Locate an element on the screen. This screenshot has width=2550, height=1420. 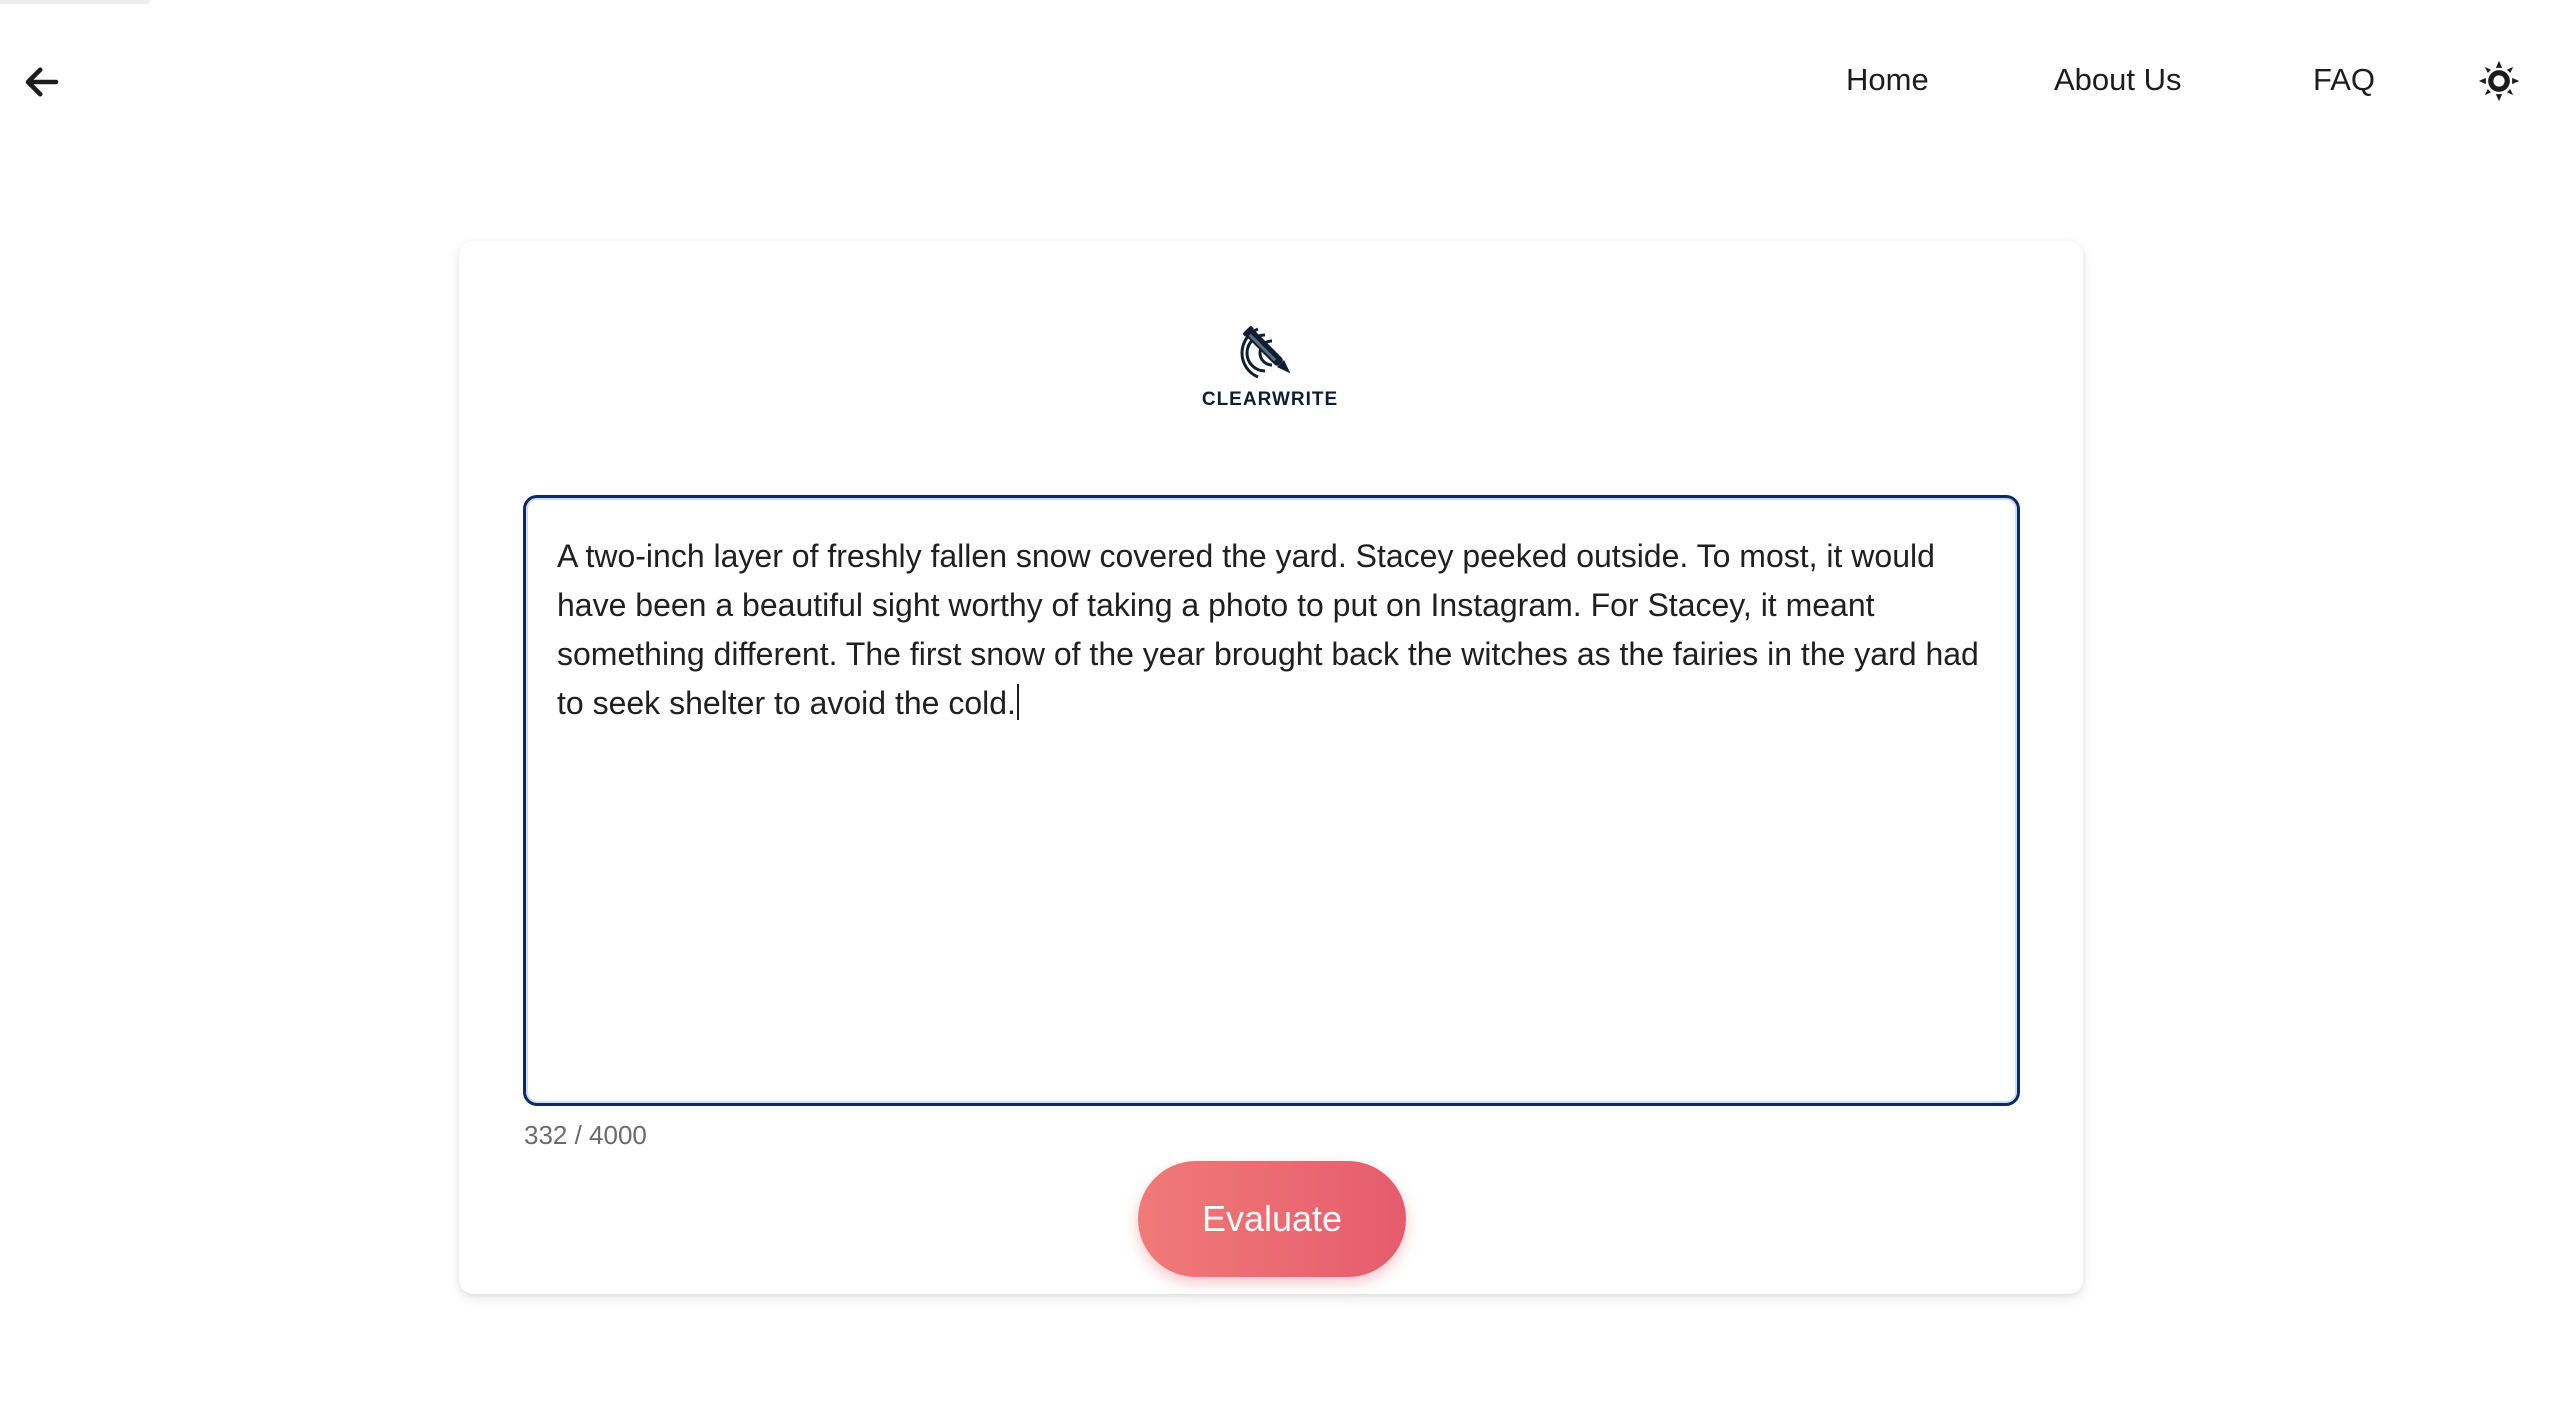
text-caret is located at coordinates (1017, 702).